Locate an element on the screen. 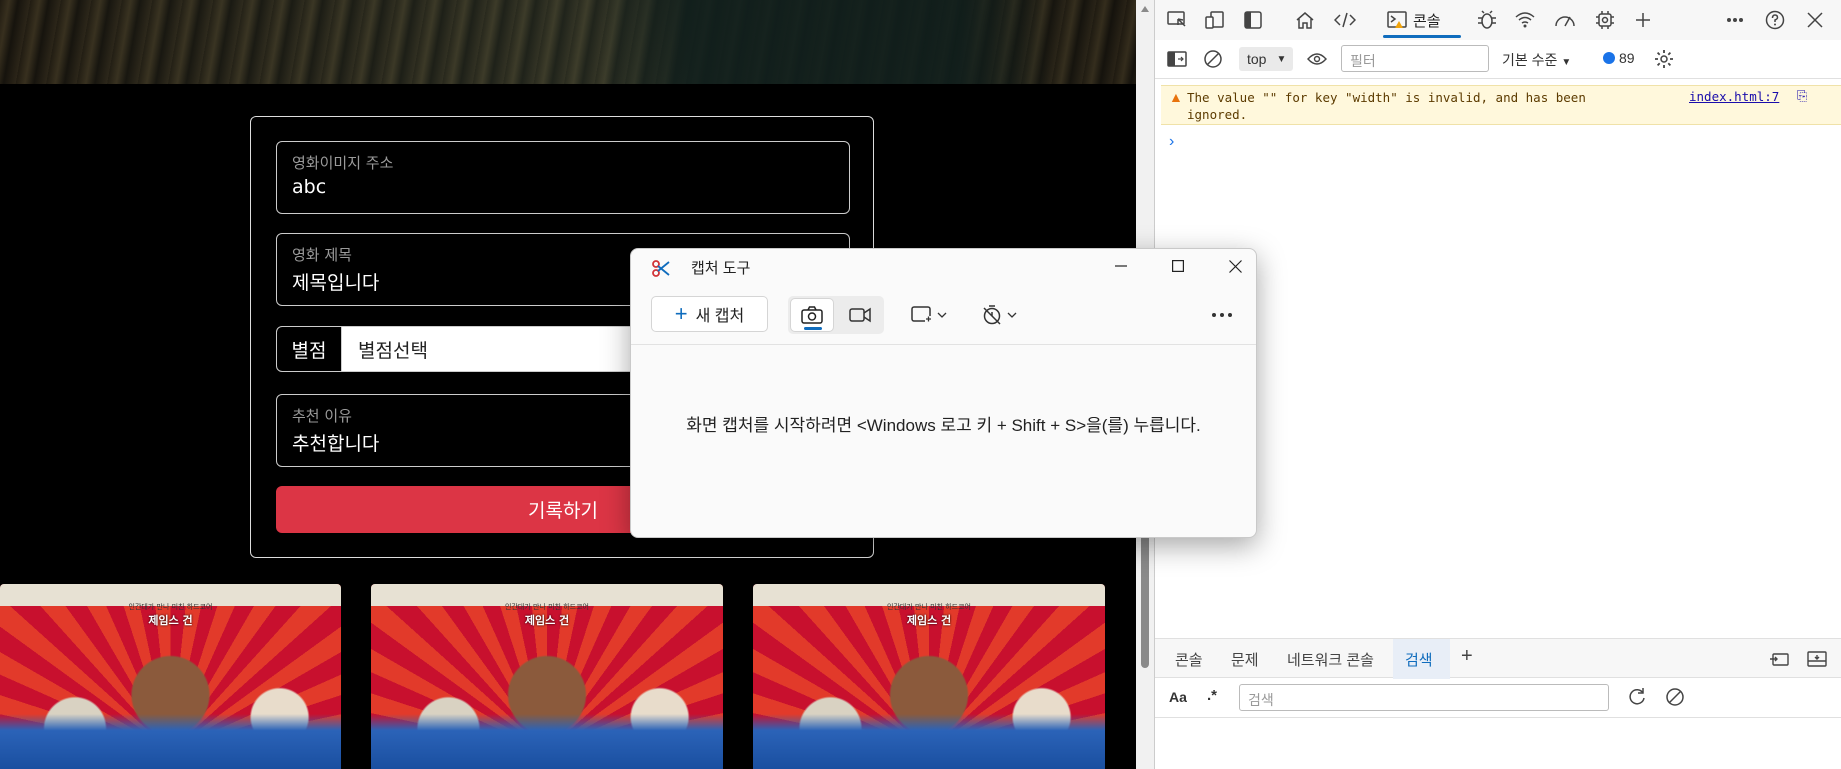  sidebar-toggle-icon is located at coordinates (1177, 59).